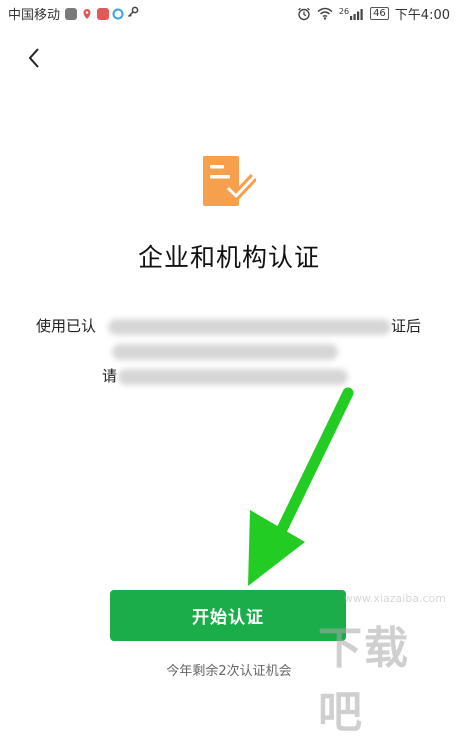  What do you see at coordinates (406, 326) in the screenshot?
I see `description-line-end: 证后` at bounding box center [406, 326].